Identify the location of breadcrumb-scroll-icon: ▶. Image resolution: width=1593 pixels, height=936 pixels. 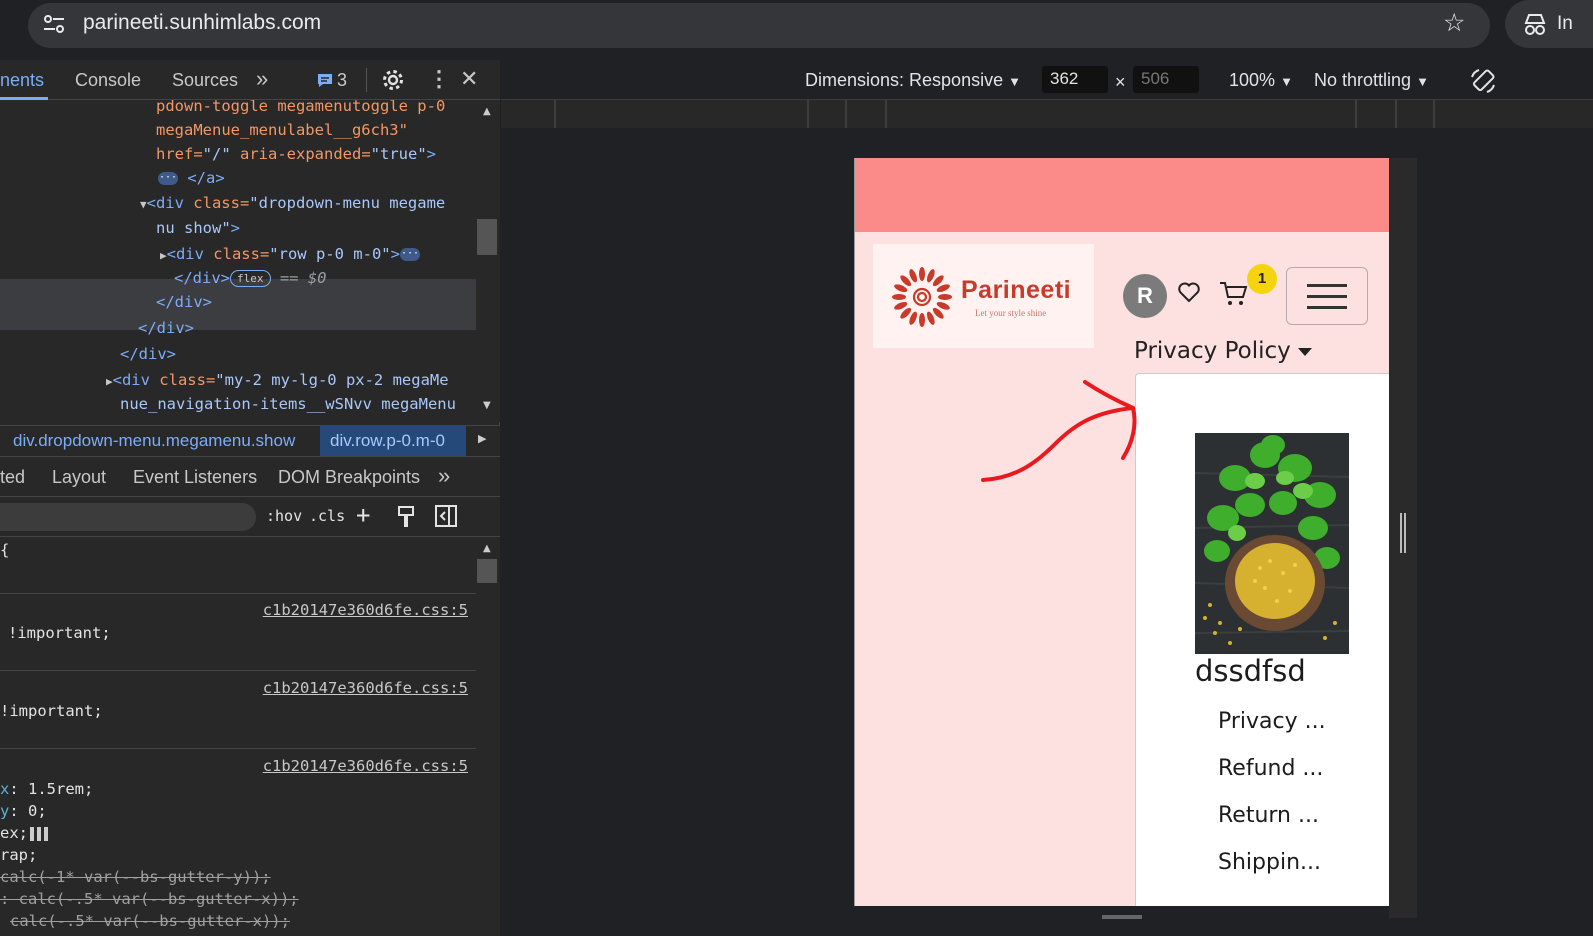
(482, 438).